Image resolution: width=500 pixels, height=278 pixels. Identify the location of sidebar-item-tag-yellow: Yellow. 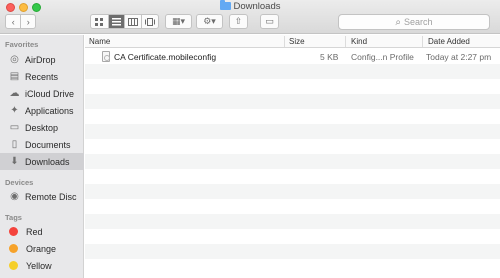
(42, 265).